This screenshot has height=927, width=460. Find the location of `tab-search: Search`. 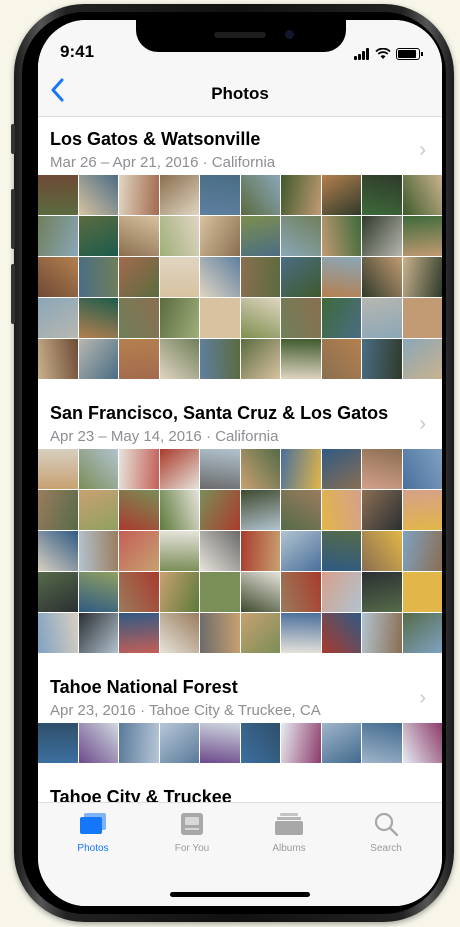

tab-search: Search is located at coordinates (386, 832).